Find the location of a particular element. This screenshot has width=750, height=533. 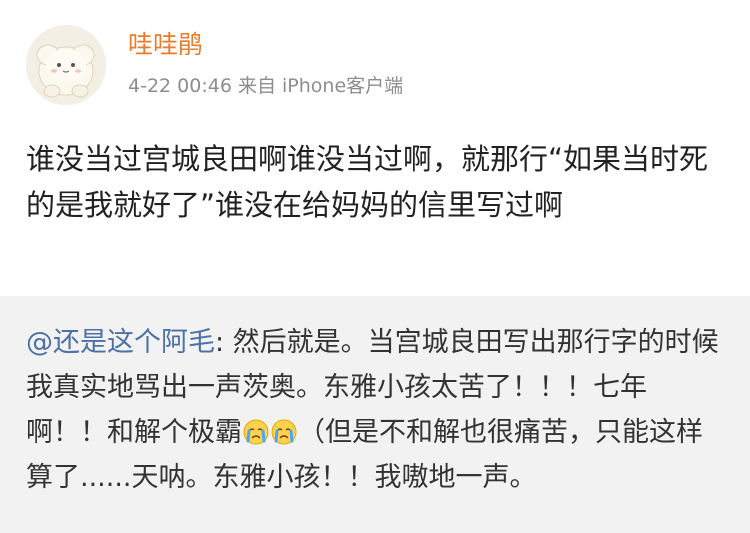

author-name: 哇哇鹃 is located at coordinates (165, 45).